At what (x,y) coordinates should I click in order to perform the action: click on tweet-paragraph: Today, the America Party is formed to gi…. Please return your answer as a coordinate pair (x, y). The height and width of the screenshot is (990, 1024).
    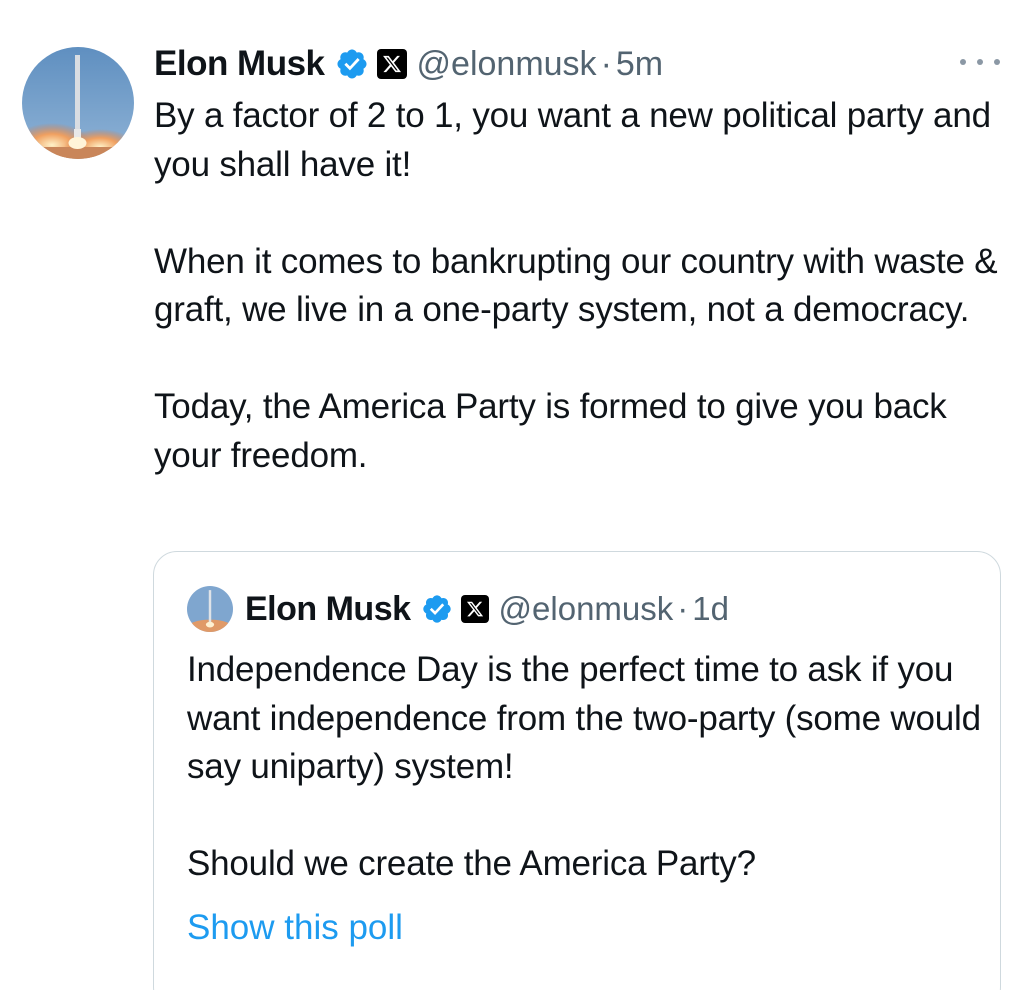
    Looking at the image, I should click on (550, 431).